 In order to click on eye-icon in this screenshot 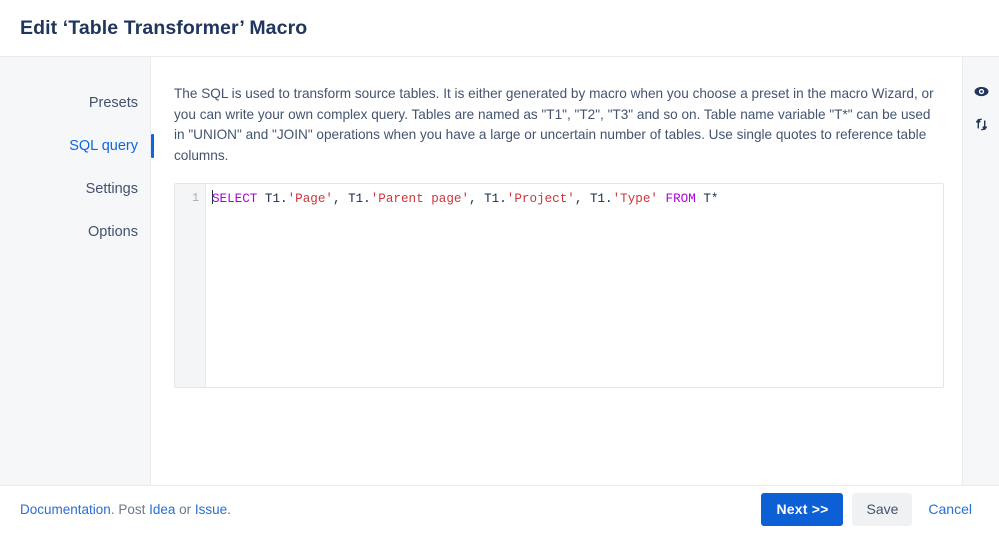, I will do `click(981, 91)`.